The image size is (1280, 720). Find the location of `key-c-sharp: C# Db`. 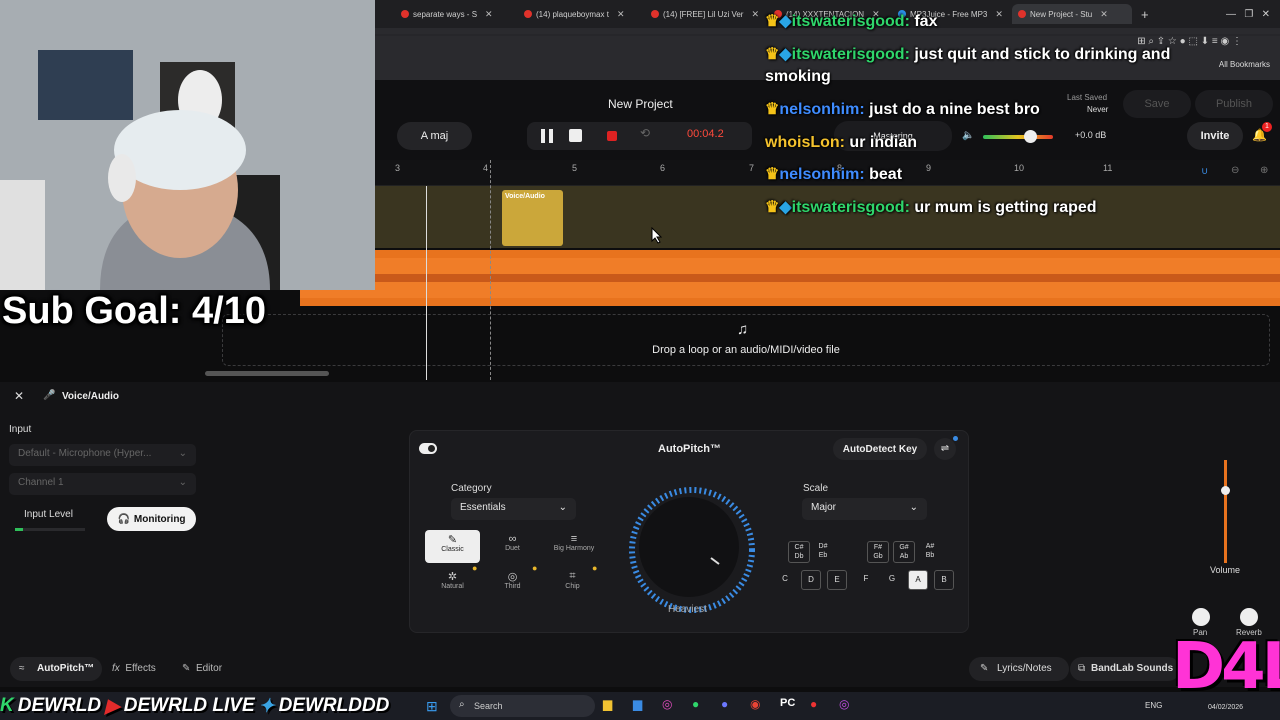

key-c-sharp: C# Db is located at coordinates (799, 552).